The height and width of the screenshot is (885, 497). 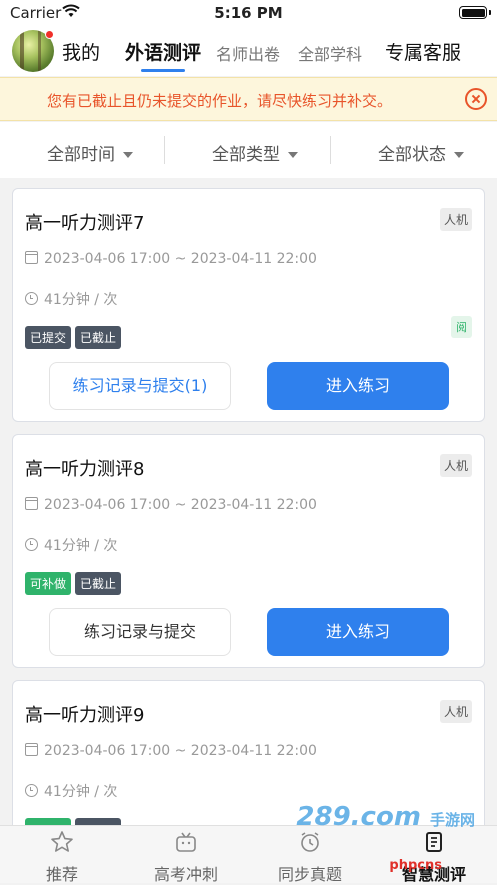 I want to click on tab-sync-questions: 同步真题, so click(x=310, y=855).